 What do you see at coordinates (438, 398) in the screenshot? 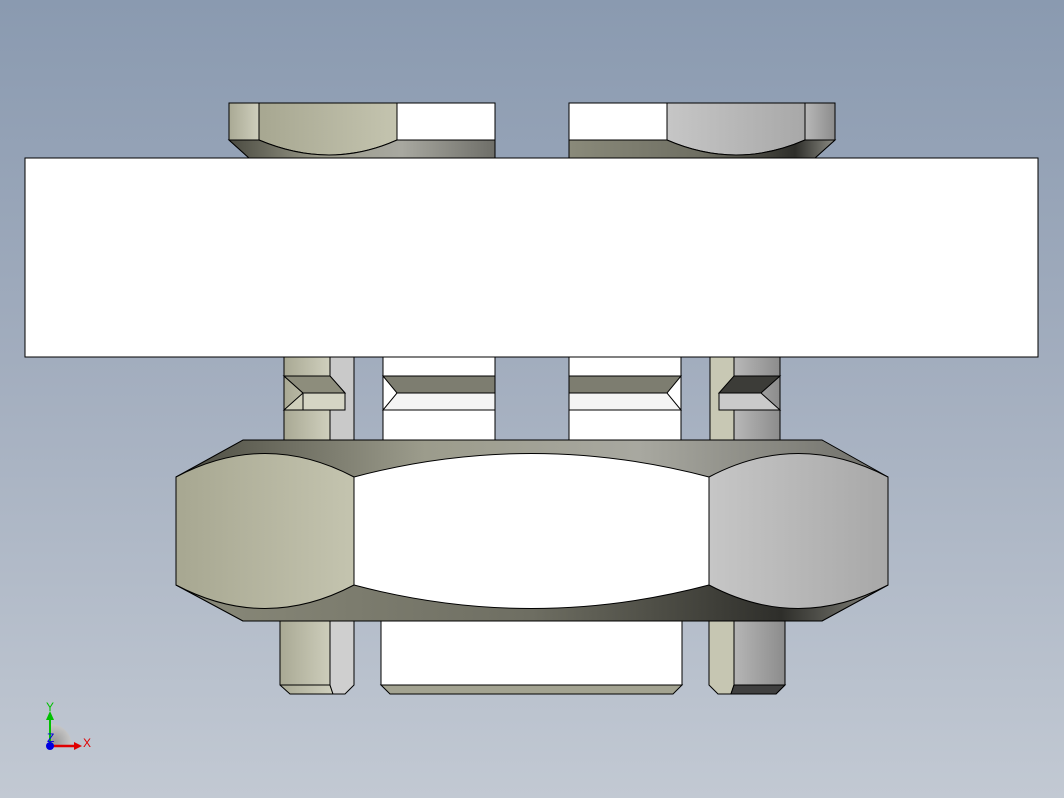
I see `shaft-left-inner` at bounding box center [438, 398].